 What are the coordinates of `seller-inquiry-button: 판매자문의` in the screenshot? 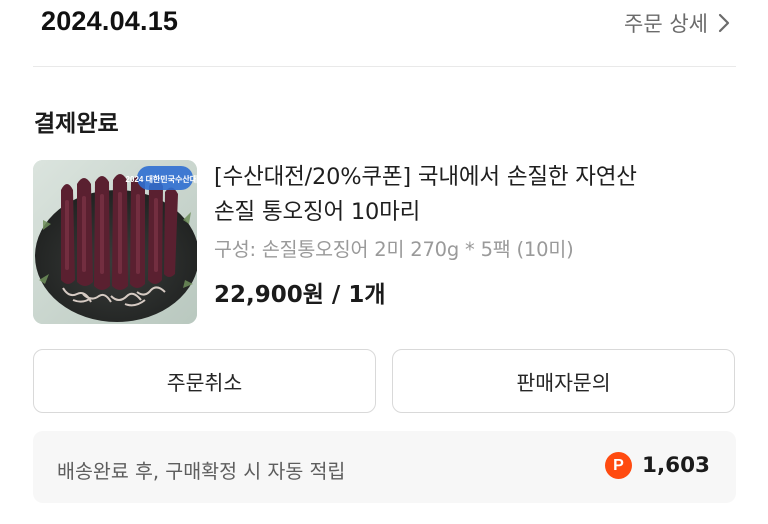 It's located at (563, 381).